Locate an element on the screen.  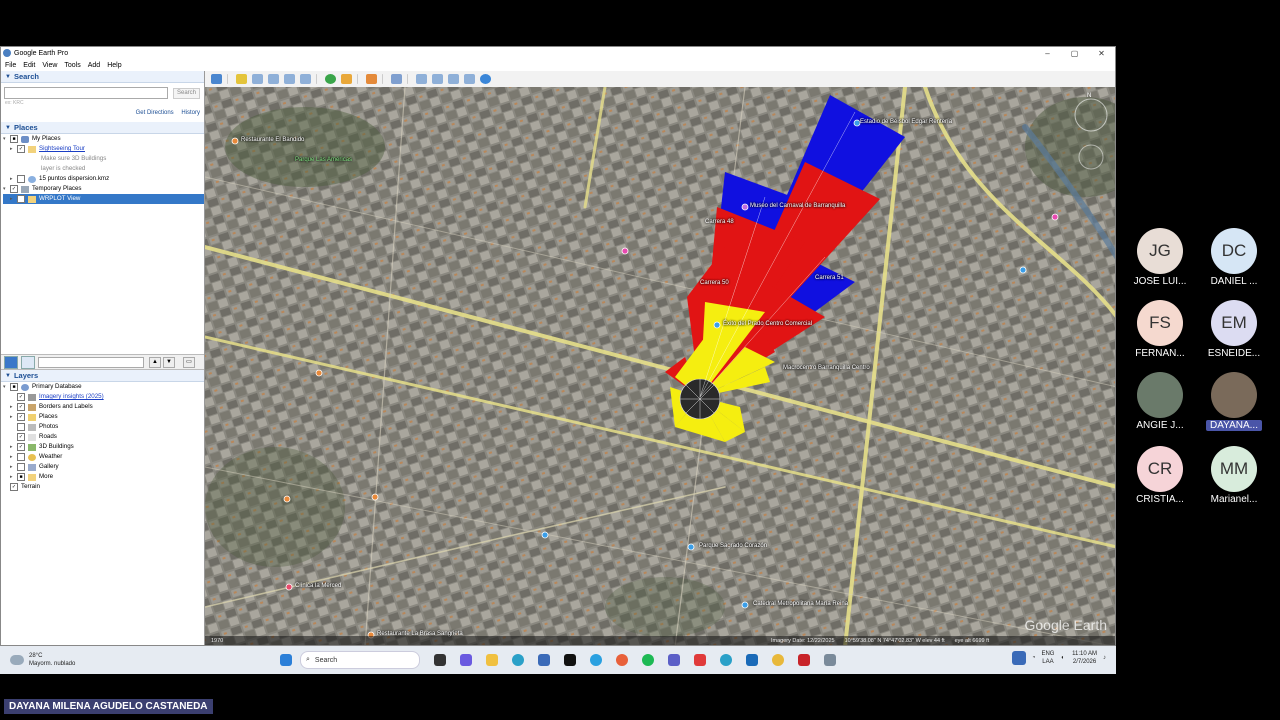
firefox-icon is located at coordinates (622, 660).